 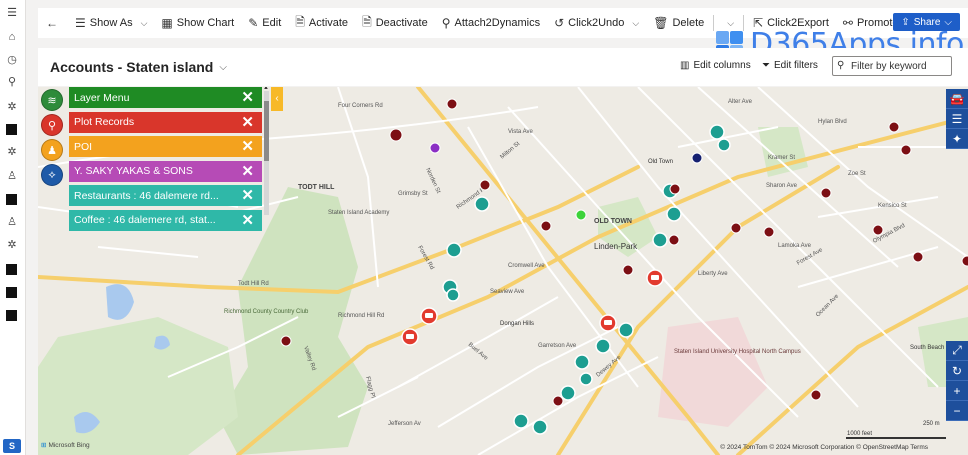 I want to click on show-as-button: ☰ Show As ⌵, so click(x=111, y=23).